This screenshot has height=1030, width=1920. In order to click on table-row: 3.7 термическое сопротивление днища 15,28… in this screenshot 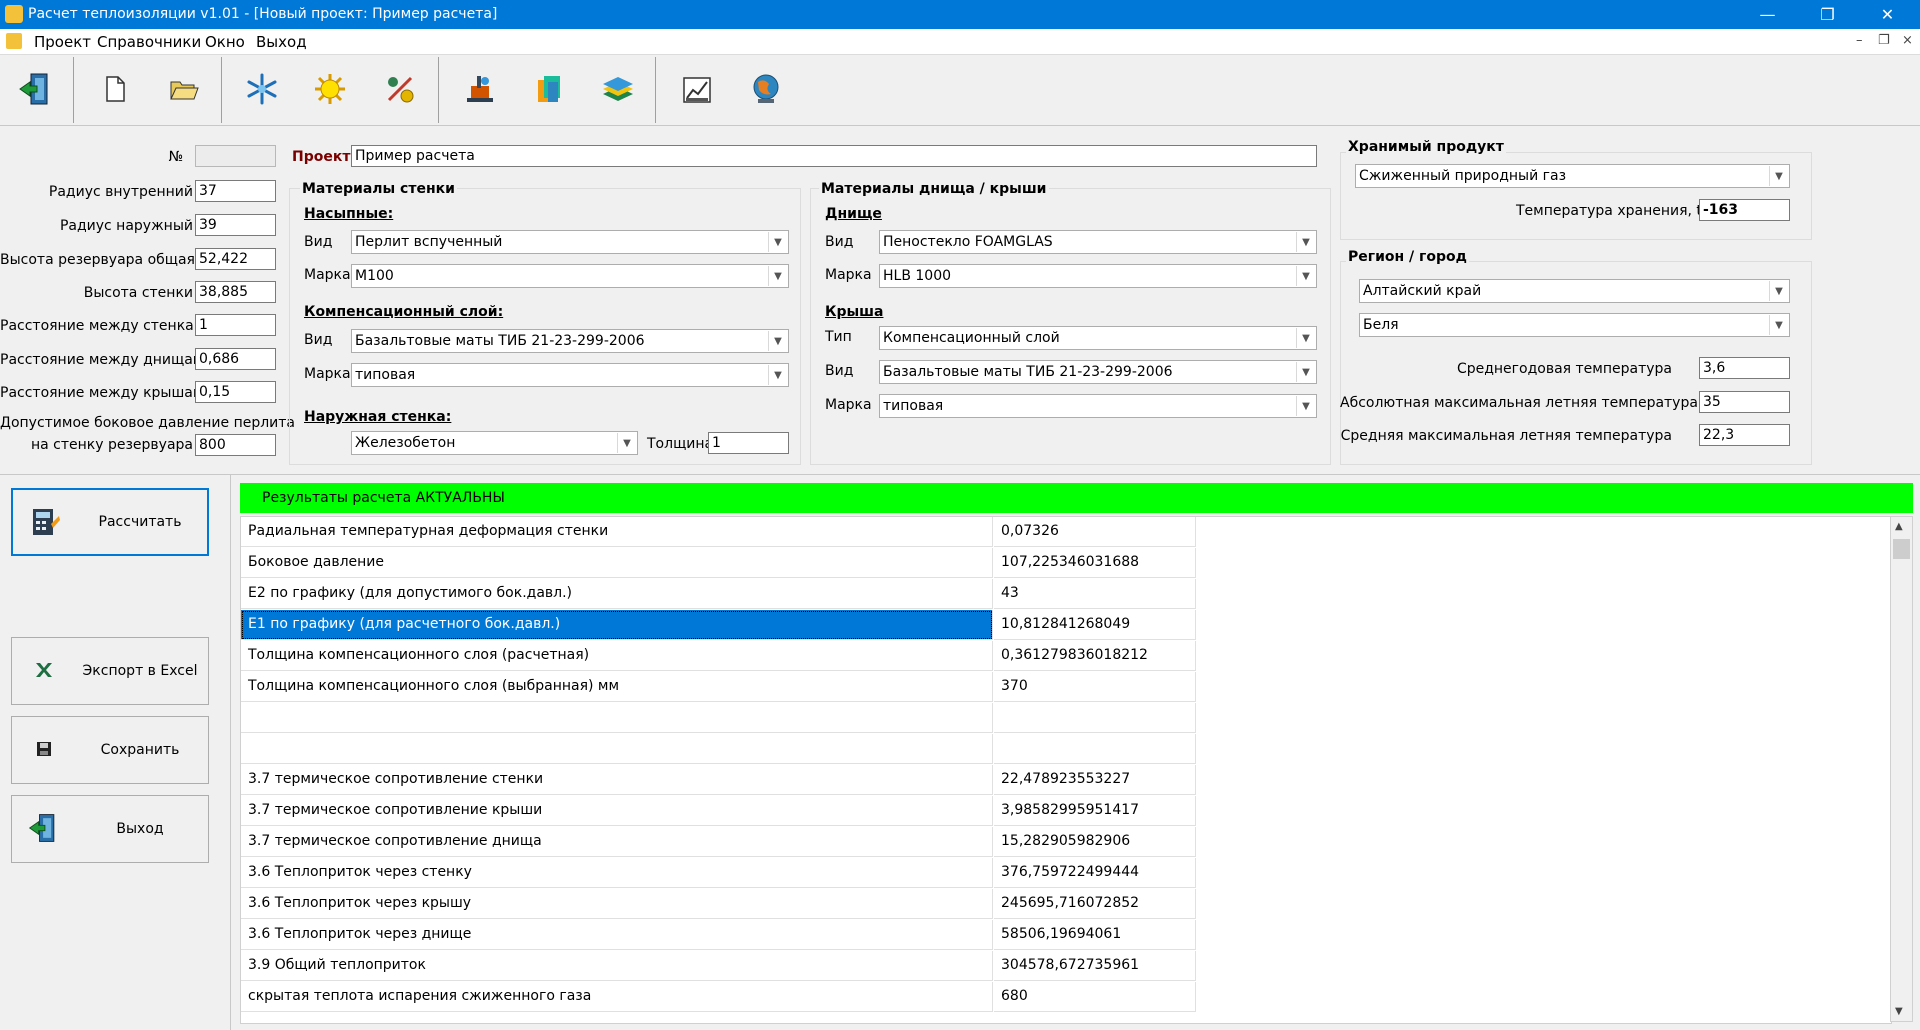, I will do `click(718, 842)`.